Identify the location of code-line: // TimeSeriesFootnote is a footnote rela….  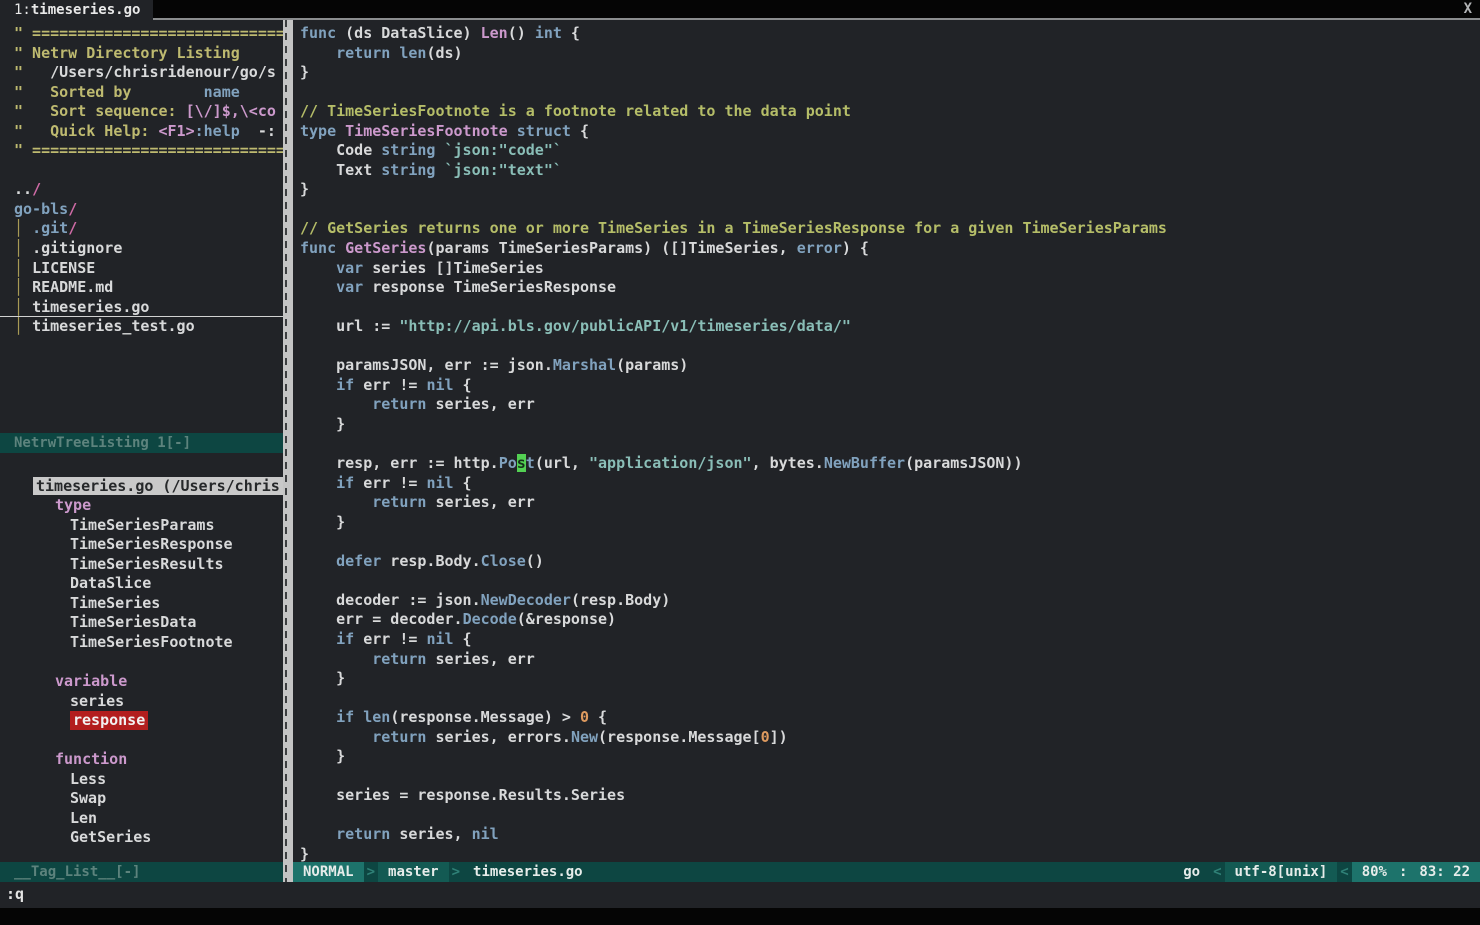
(890, 112).